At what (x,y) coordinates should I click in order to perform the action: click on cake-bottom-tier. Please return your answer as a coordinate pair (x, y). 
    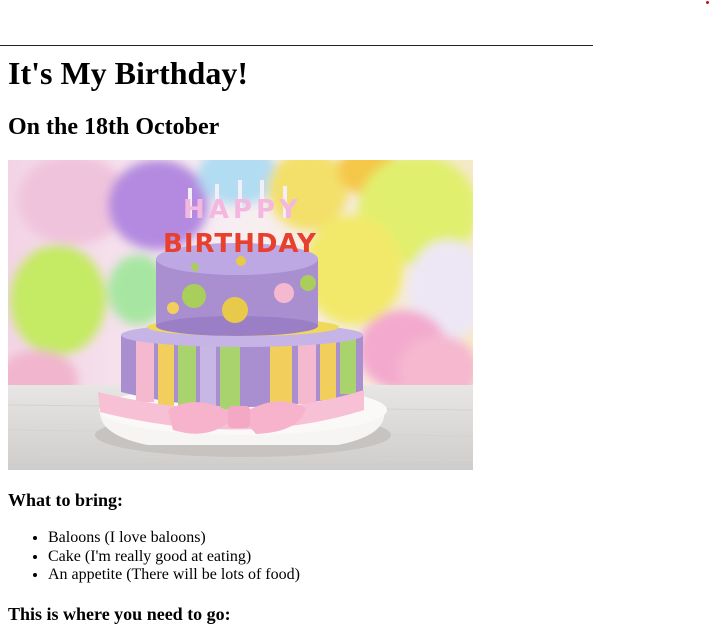
    Looking at the image, I should click on (242, 366).